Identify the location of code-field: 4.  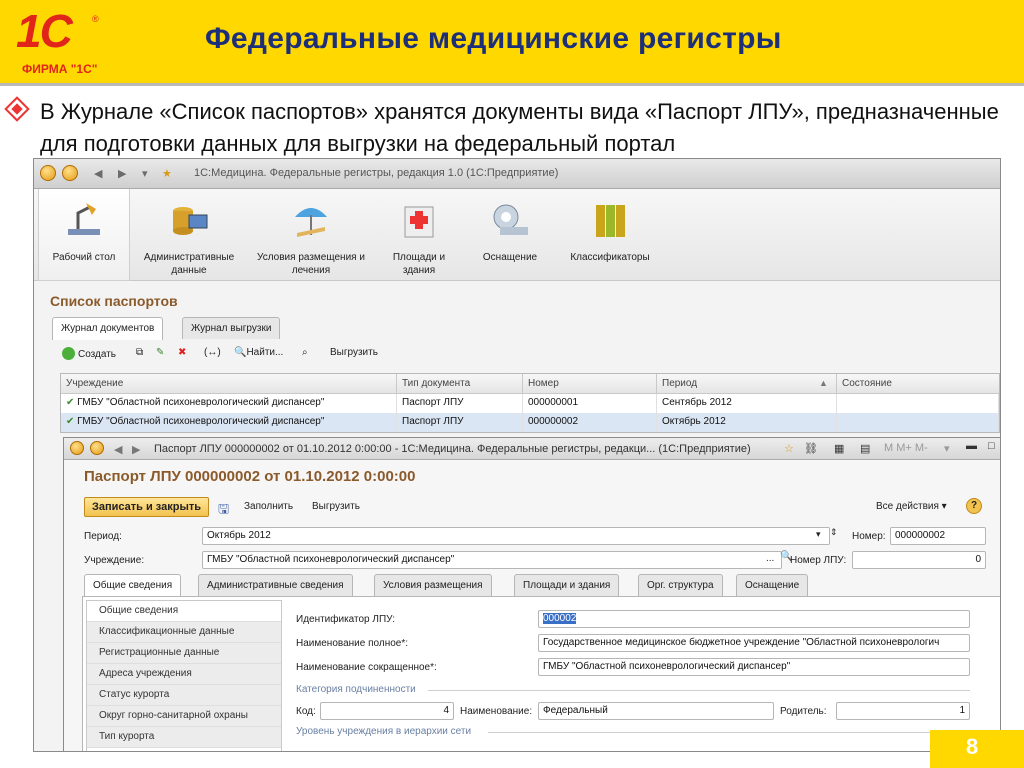
(387, 711).